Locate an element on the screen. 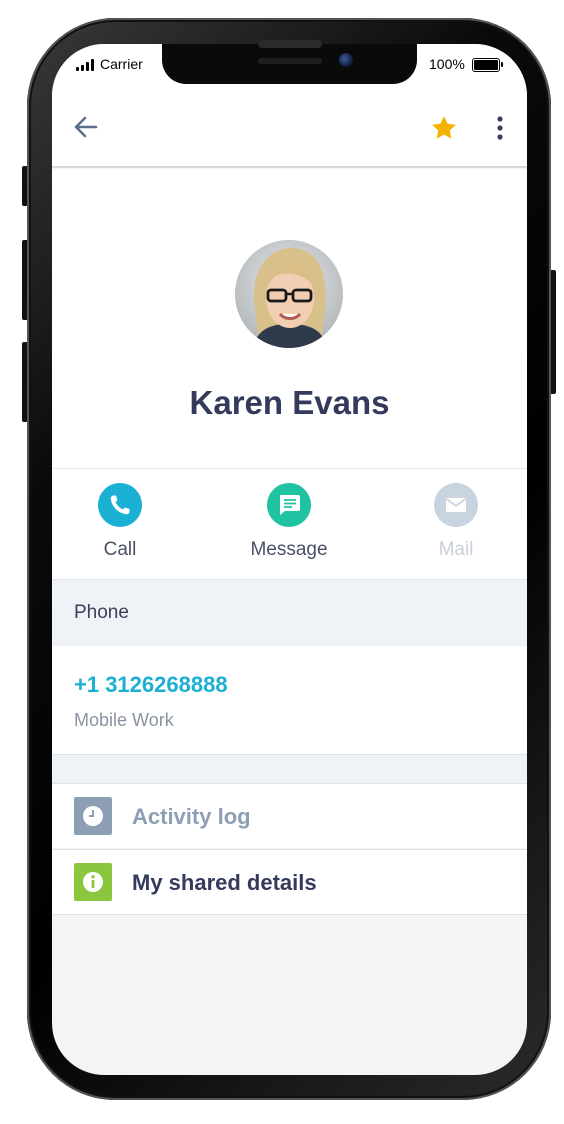 The image size is (564, 1124). notch is located at coordinates (289, 64).